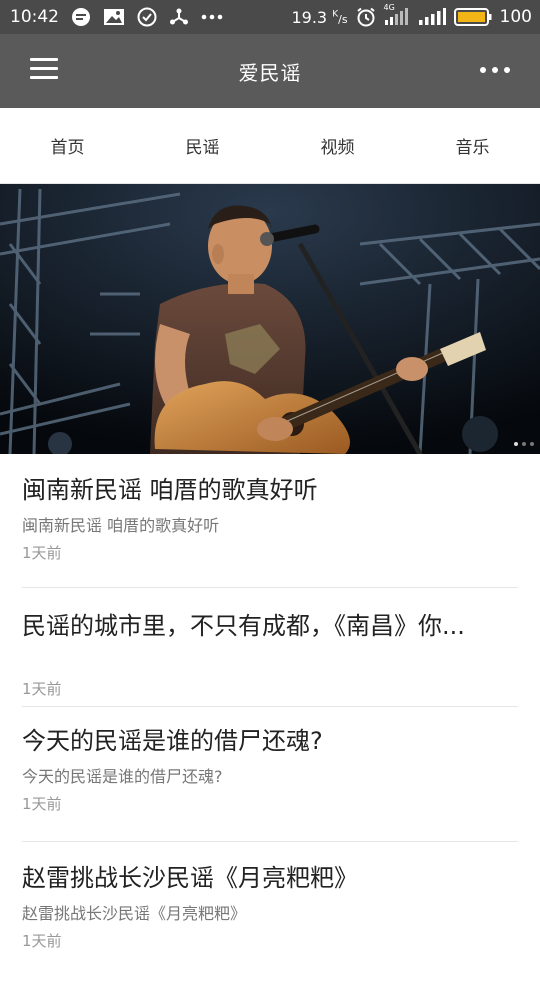 The height and width of the screenshot is (982, 540). Describe the element at coordinates (270, 912) in the screenshot. I see `list-item: 赵雷挑战长沙民谣《月亮粑粑》 赵雷挑战长沙民谣《月亮粑粑》 1天前` at that location.